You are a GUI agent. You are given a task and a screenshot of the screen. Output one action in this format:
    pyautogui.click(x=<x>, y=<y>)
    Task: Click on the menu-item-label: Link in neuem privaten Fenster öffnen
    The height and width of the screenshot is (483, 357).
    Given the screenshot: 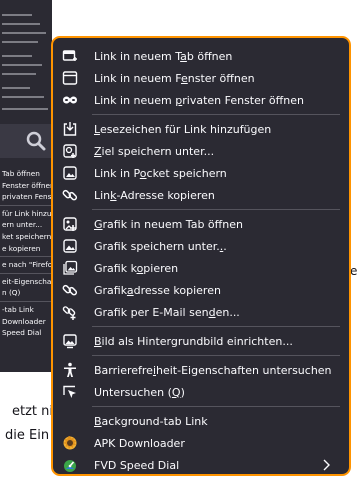 What is the action you would take?
    pyautogui.click(x=199, y=100)
    